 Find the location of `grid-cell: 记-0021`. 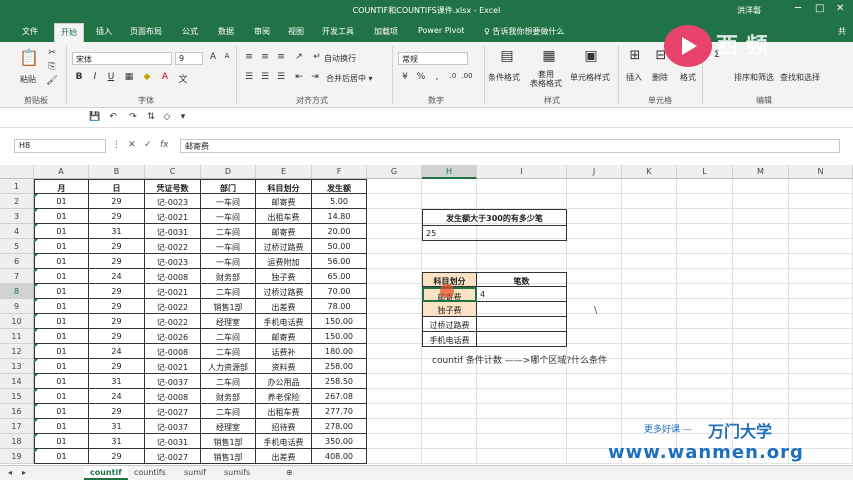

grid-cell: 记-0021 is located at coordinates (173, 291).